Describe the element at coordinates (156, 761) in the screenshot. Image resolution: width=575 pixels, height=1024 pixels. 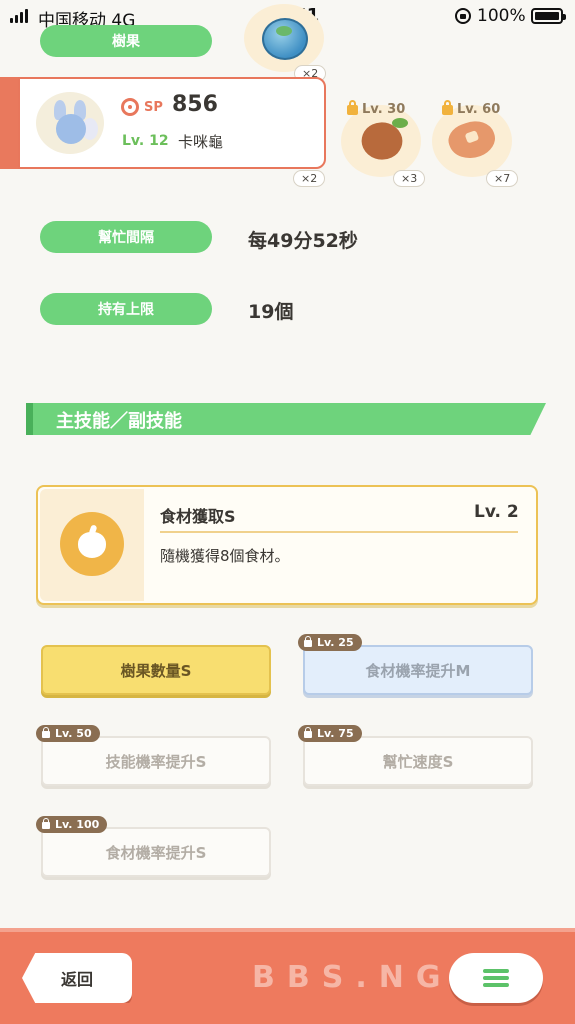
I see `sub-skill-button-3: 技能機率提升S` at that location.